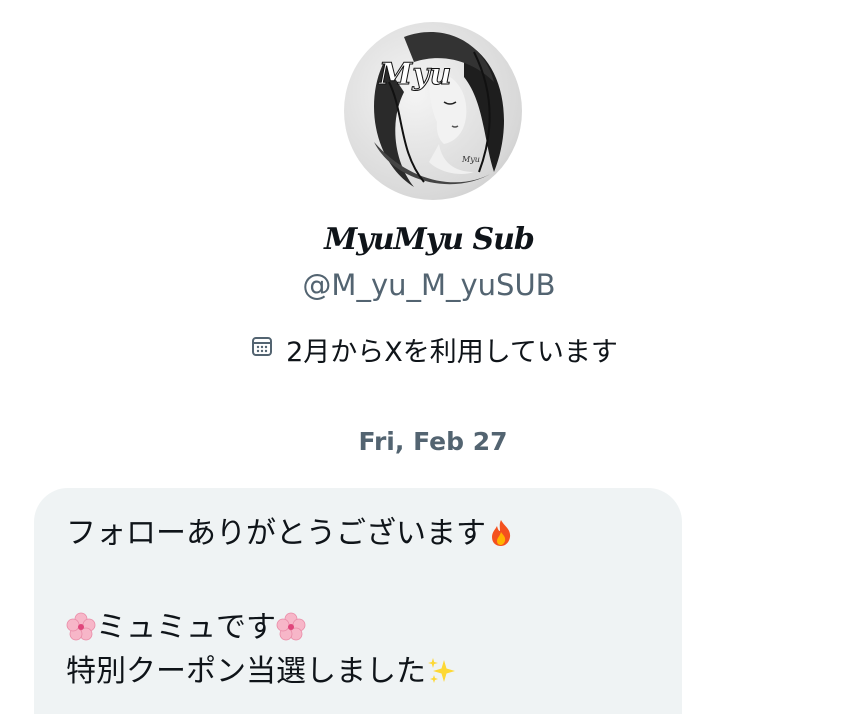  What do you see at coordinates (186, 627) in the screenshot?
I see `message-text-2: ミュミュです` at bounding box center [186, 627].